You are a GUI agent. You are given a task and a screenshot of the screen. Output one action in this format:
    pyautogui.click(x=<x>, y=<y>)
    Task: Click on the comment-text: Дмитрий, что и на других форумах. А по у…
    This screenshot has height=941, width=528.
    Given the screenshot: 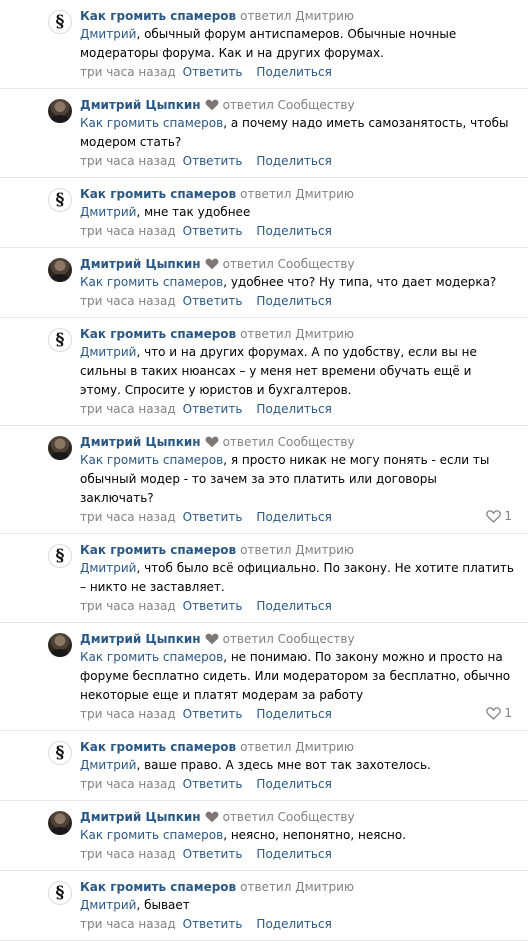 What is the action you would take?
    pyautogui.click(x=297, y=371)
    